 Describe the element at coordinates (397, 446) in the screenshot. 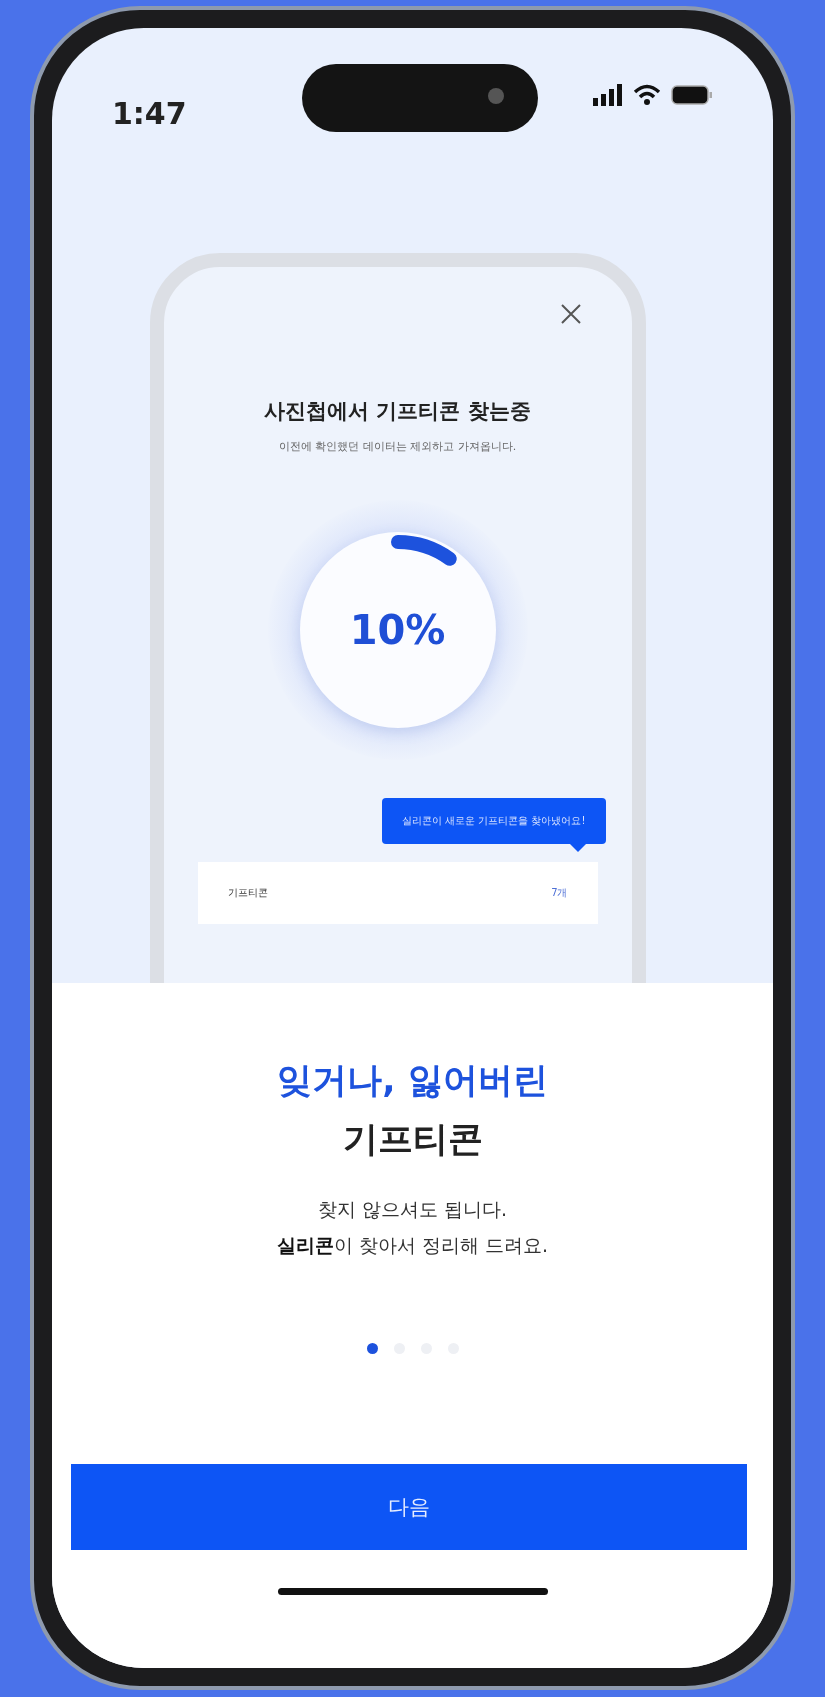

I see `preview-subtitle: 이전에 확인했던 데이터는 제외하고 가져옵니다.` at that location.